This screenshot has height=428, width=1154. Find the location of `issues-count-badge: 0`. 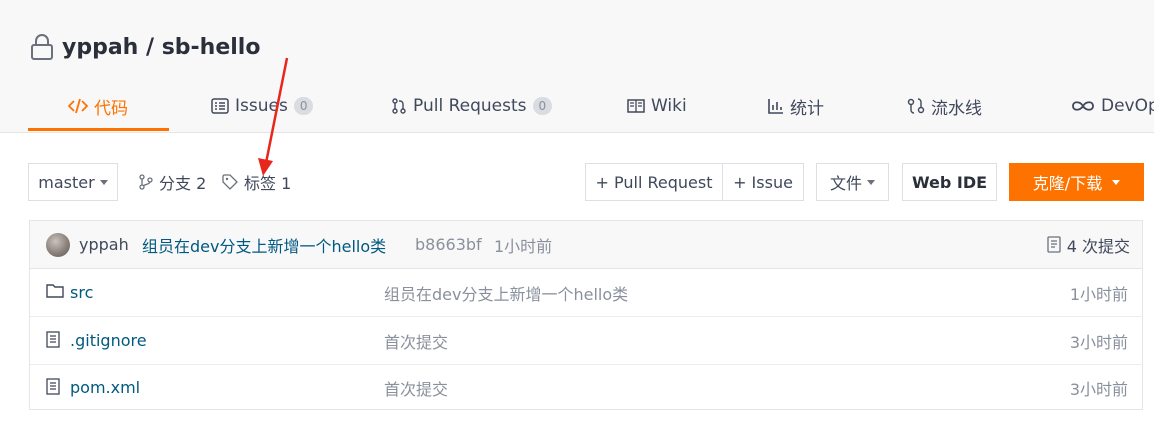

issues-count-badge: 0 is located at coordinates (303, 106).